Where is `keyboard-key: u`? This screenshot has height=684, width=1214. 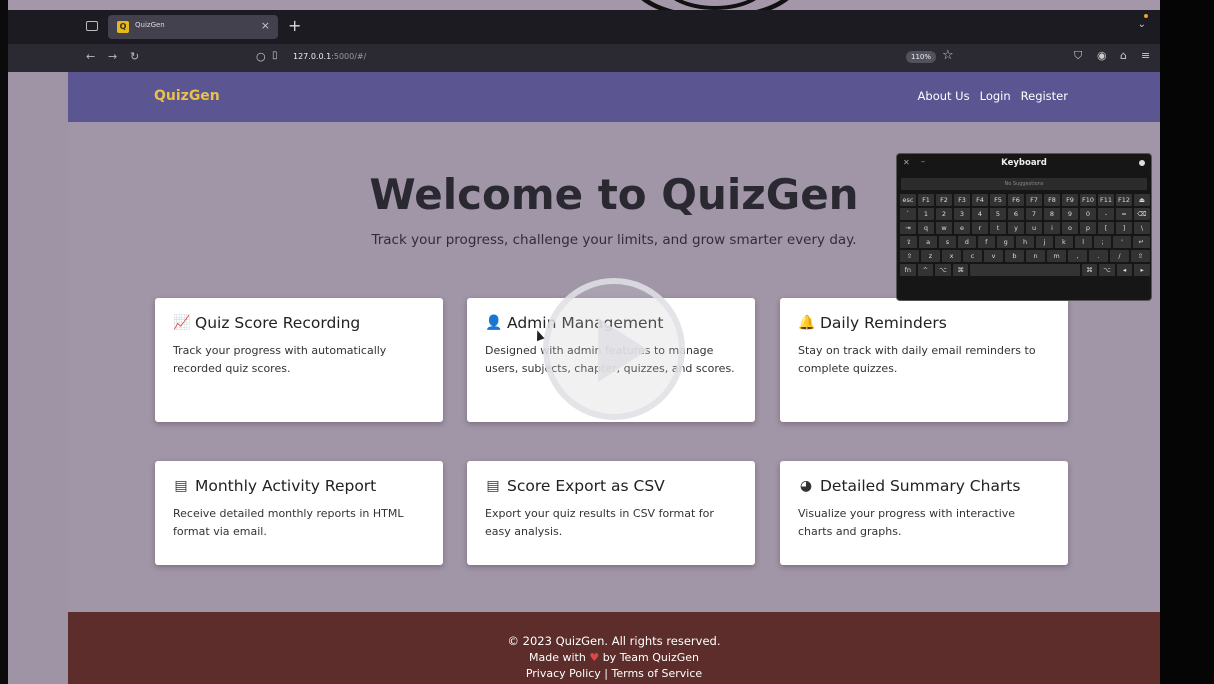 keyboard-key: u is located at coordinates (1034, 228).